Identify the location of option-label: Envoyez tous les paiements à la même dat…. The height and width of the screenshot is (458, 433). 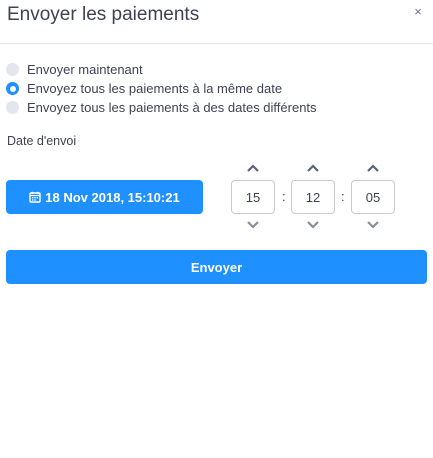
(155, 88).